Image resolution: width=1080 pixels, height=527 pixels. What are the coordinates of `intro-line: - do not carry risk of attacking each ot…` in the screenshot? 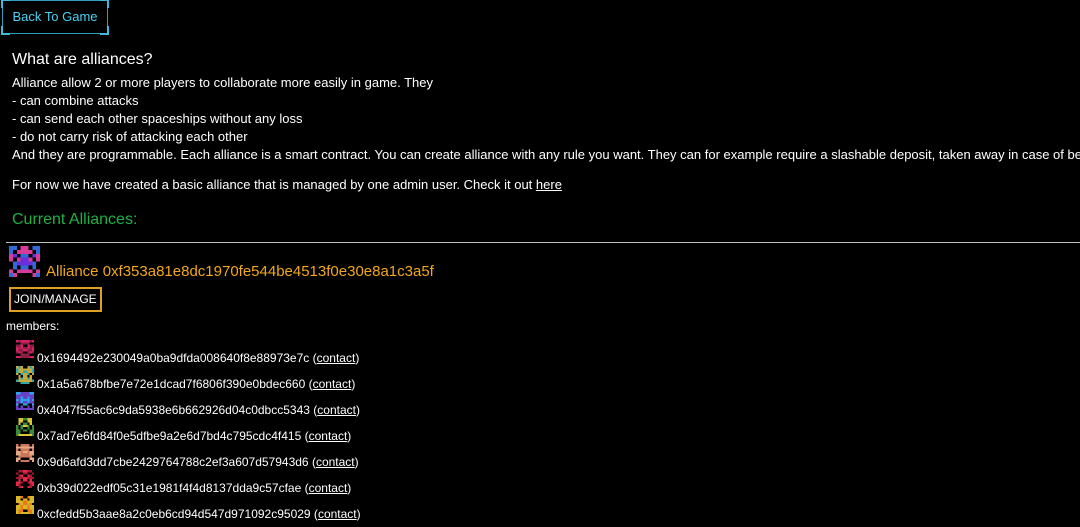 It's located at (130, 136).